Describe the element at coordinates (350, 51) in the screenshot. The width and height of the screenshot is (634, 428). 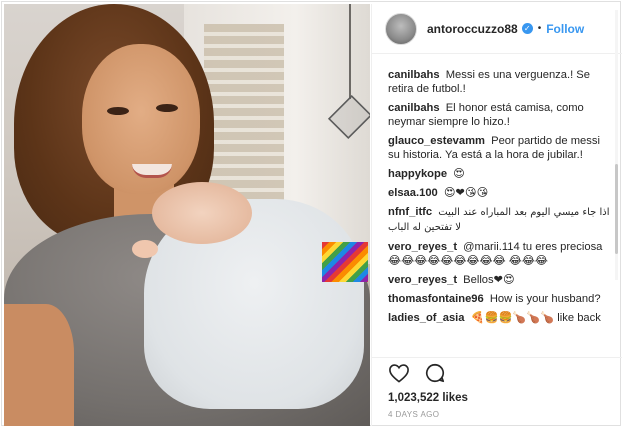
I see `lamp-chain` at that location.